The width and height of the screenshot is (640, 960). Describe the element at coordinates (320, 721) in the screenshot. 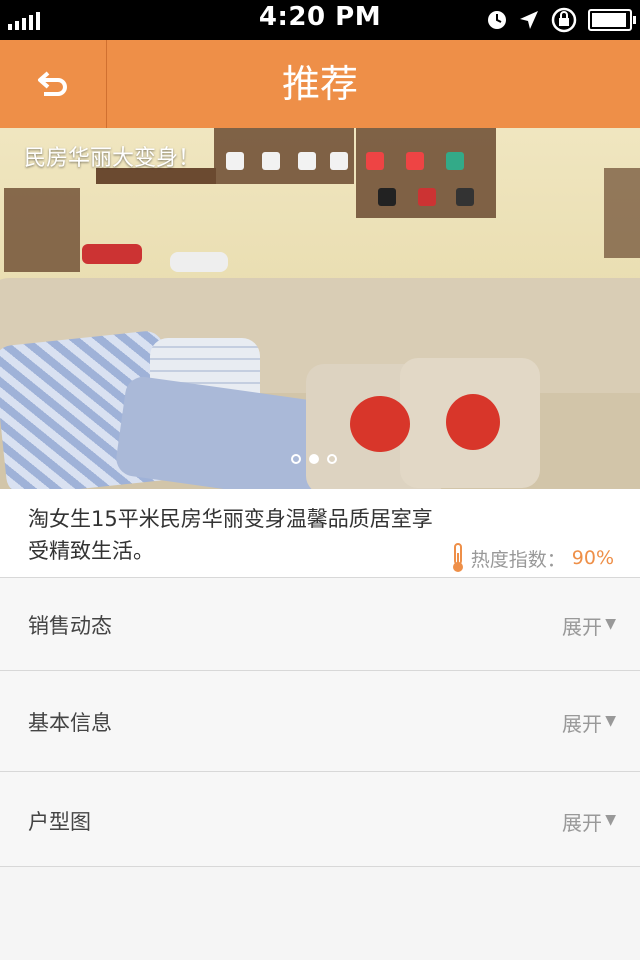

I see `section-row-basic-info: 基本信息 展开 ▼` at that location.